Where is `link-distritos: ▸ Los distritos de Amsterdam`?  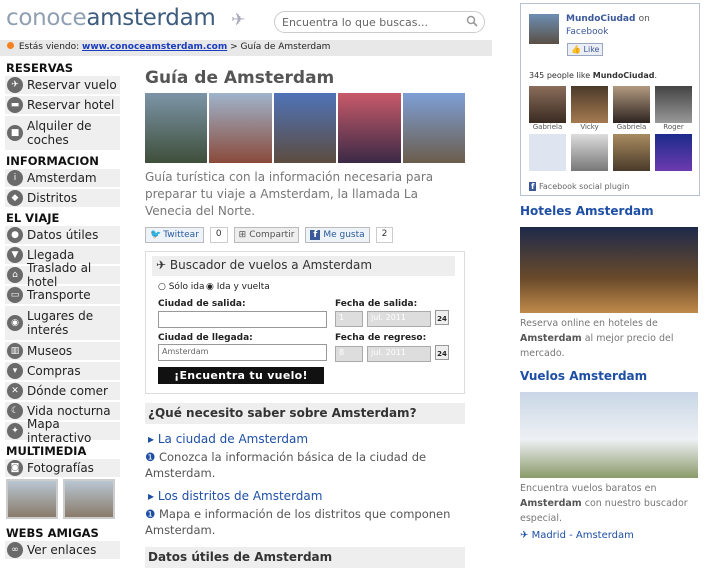 link-distritos: ▸ Los distritos de Amsterdam is located at coordinates (305, 496).